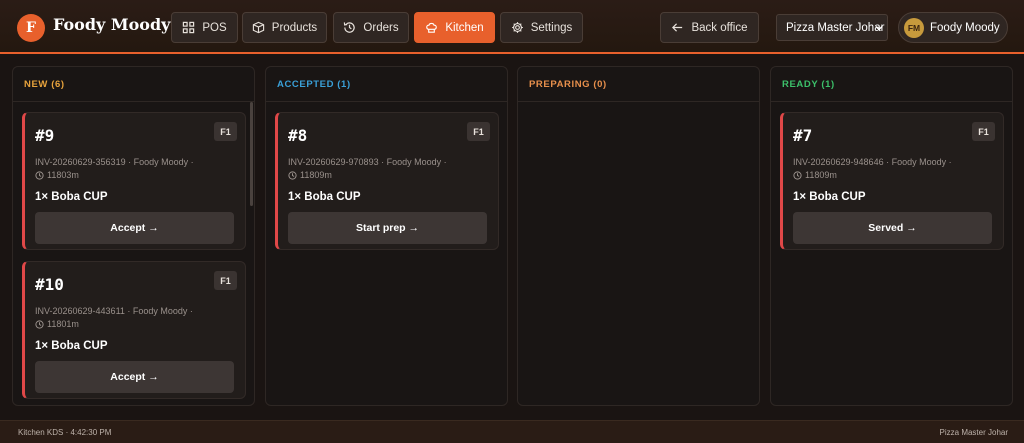 This screenshot has width=1024, height=443. What do you see at coordinates (251, 154) in the screenshot?
I see `column-new-scrollbar` at bounding box center [251, 154].